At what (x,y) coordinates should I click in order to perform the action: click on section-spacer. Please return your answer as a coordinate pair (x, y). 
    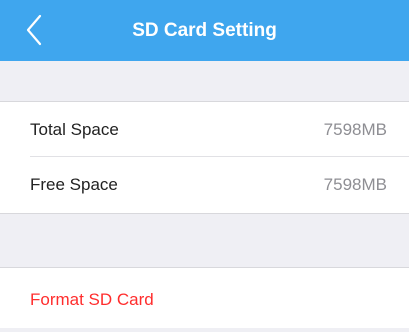
    Looking at the image, I should click on (204, 81).